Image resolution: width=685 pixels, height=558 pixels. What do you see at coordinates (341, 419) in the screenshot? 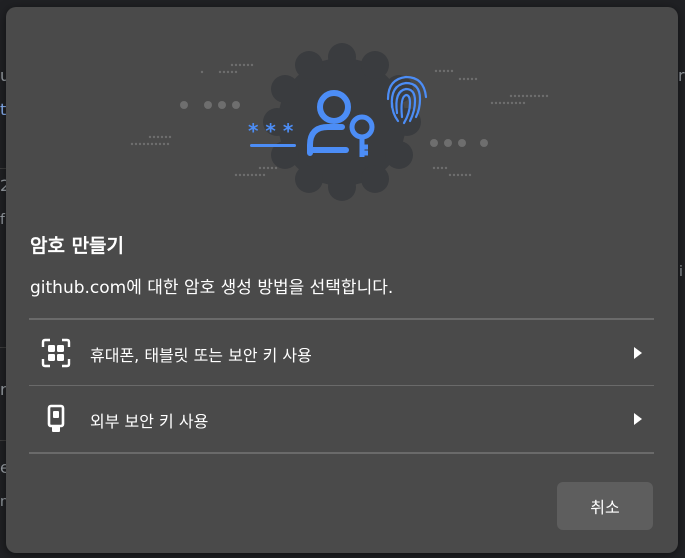
I see `option-external-security-key: 외부 보안 키 사용` at bounding box center [341, 419].